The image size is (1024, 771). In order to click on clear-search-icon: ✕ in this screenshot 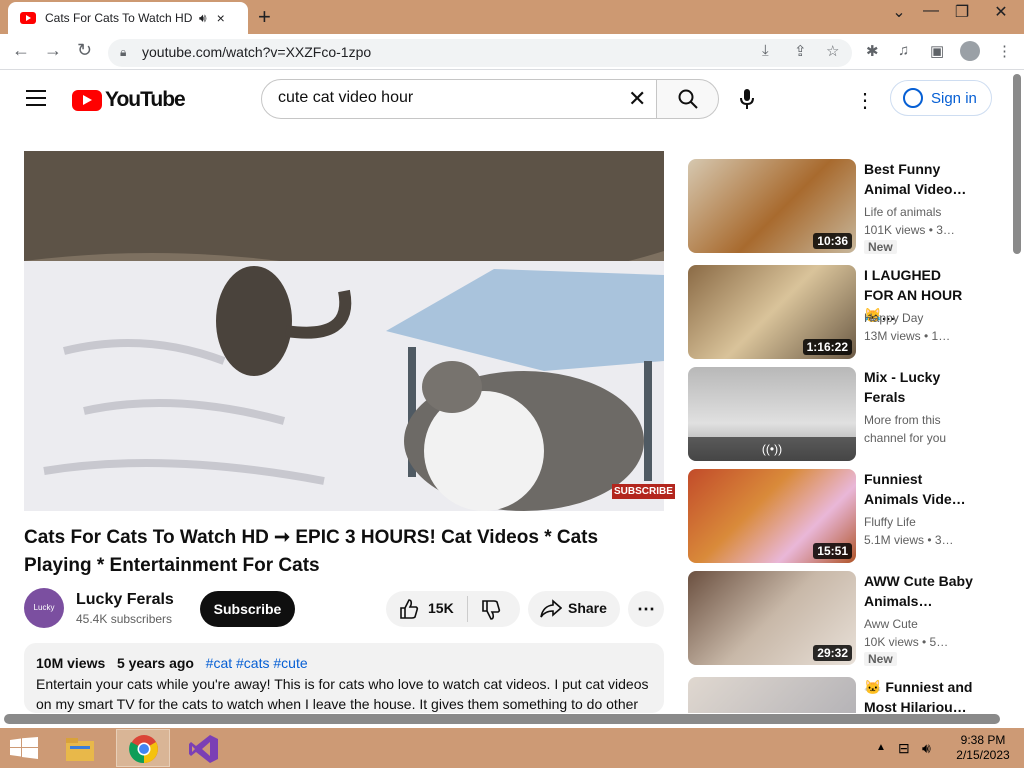, I will do `click(637, 99)`.